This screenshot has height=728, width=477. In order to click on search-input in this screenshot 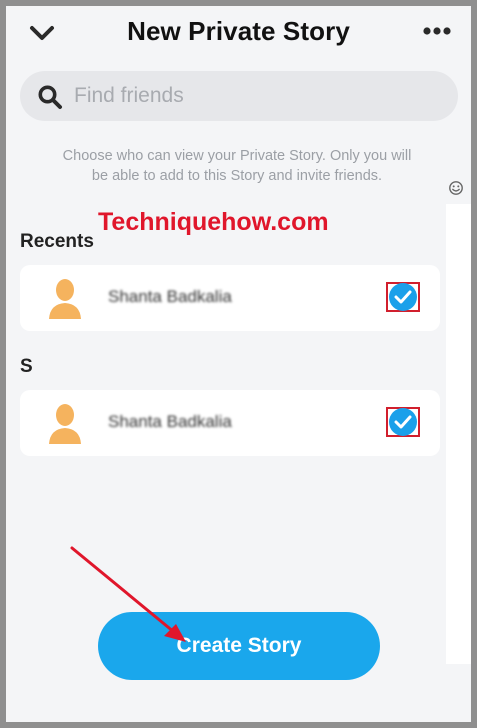, I will do `click(259, 96)`.